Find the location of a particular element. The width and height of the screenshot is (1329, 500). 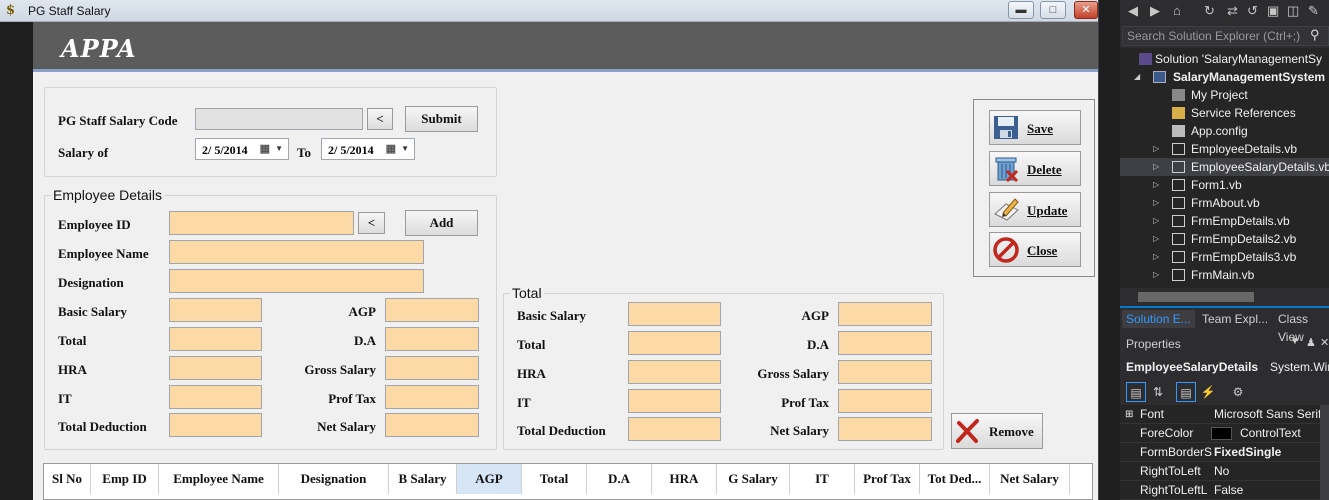

column-header: G Salary is located at coordinates (753, 479).